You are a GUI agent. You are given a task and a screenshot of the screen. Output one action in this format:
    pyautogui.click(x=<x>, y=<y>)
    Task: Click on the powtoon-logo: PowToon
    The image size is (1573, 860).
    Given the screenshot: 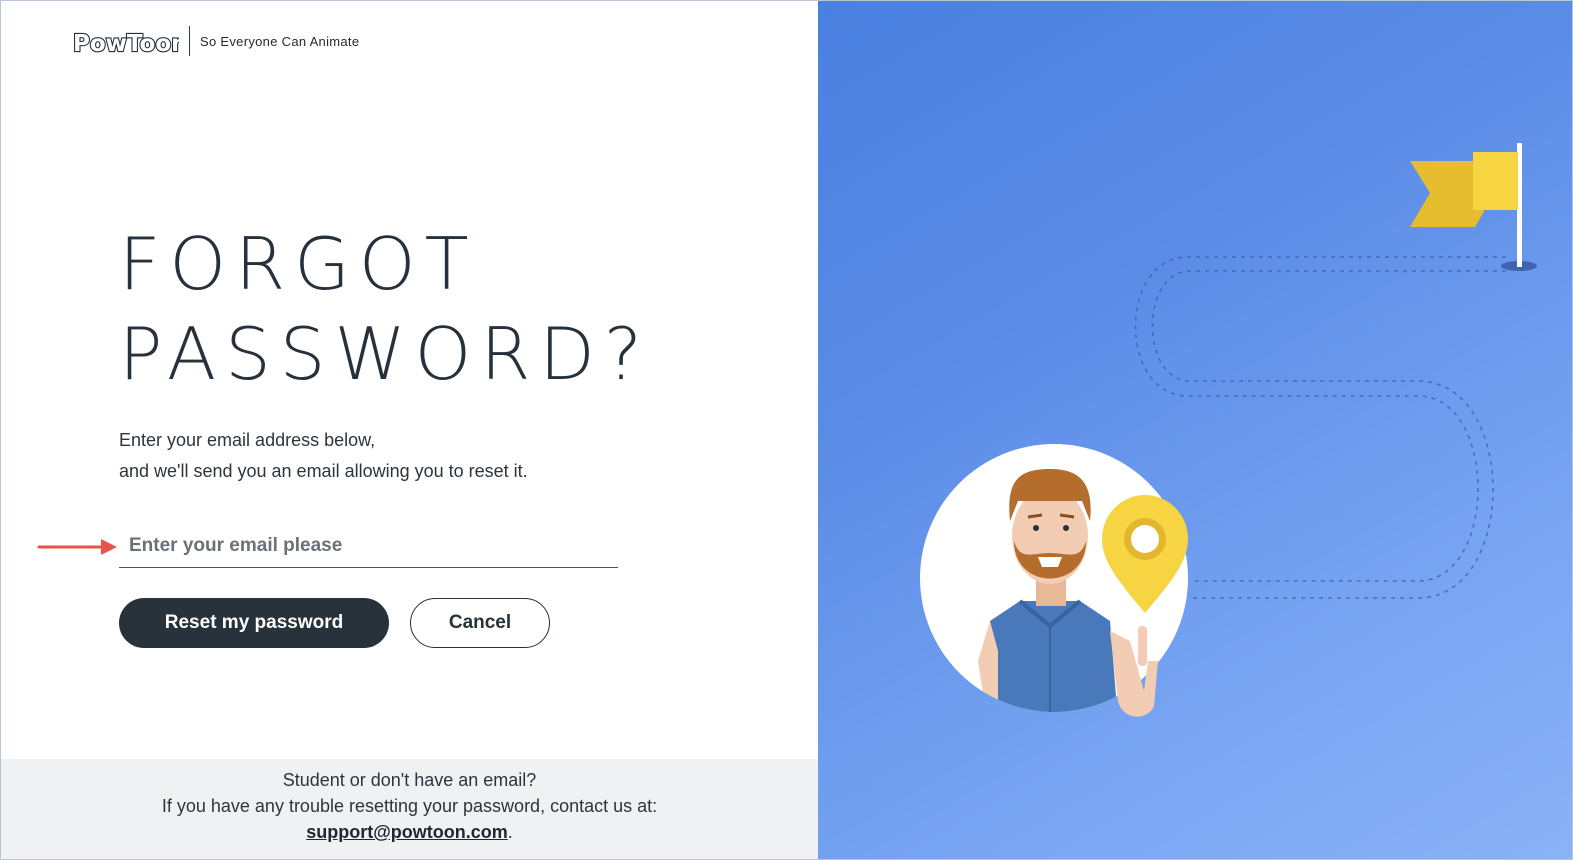 What is the action you would take?
    pyautogui.click(x=125, y=41)
    